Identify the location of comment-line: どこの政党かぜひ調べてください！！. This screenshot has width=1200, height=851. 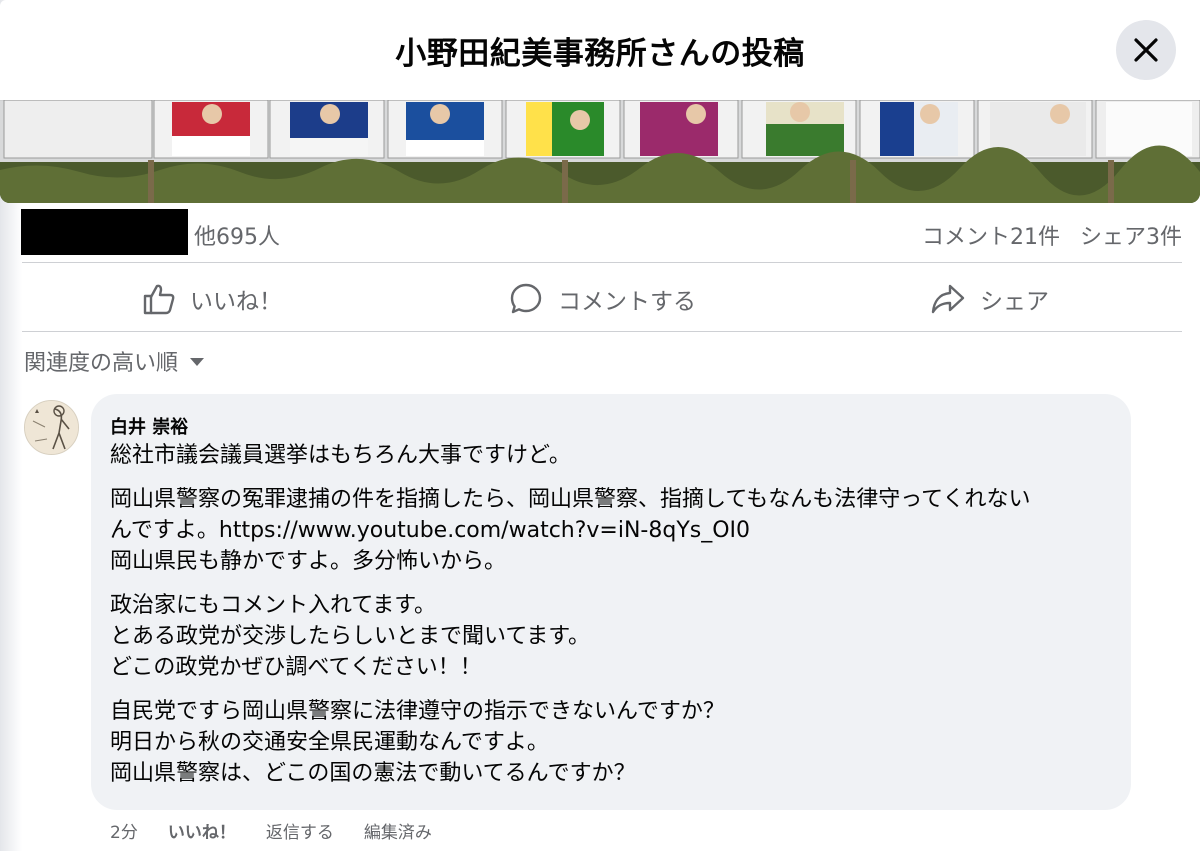
(296, 667).